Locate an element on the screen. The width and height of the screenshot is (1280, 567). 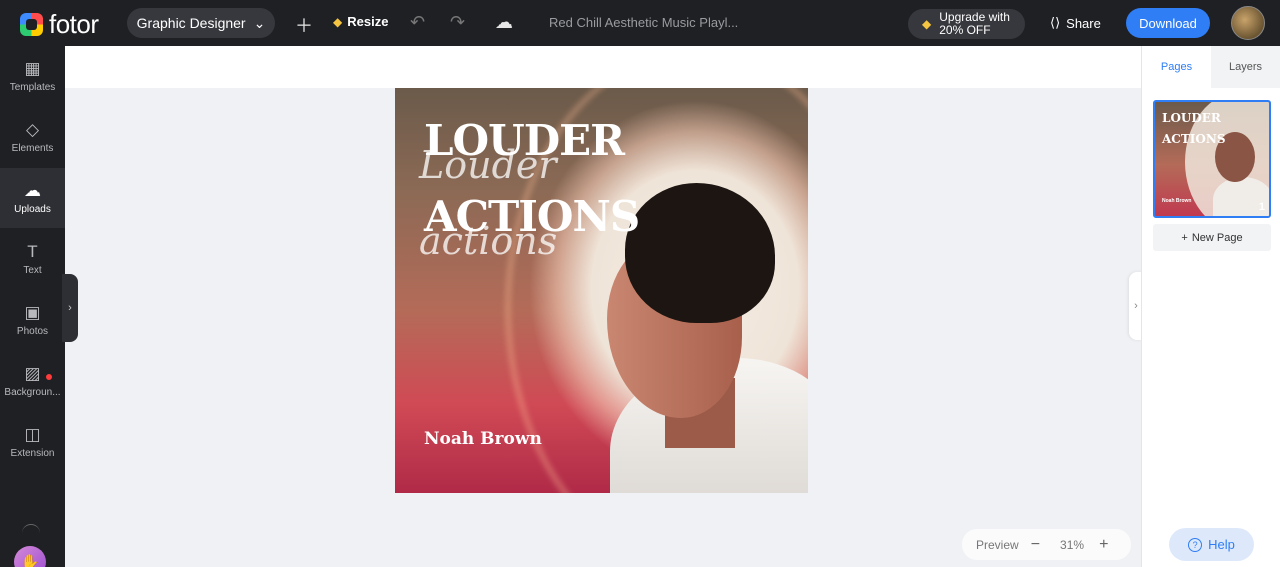
help-button: ? Help is located at coordinates (1211, 544).